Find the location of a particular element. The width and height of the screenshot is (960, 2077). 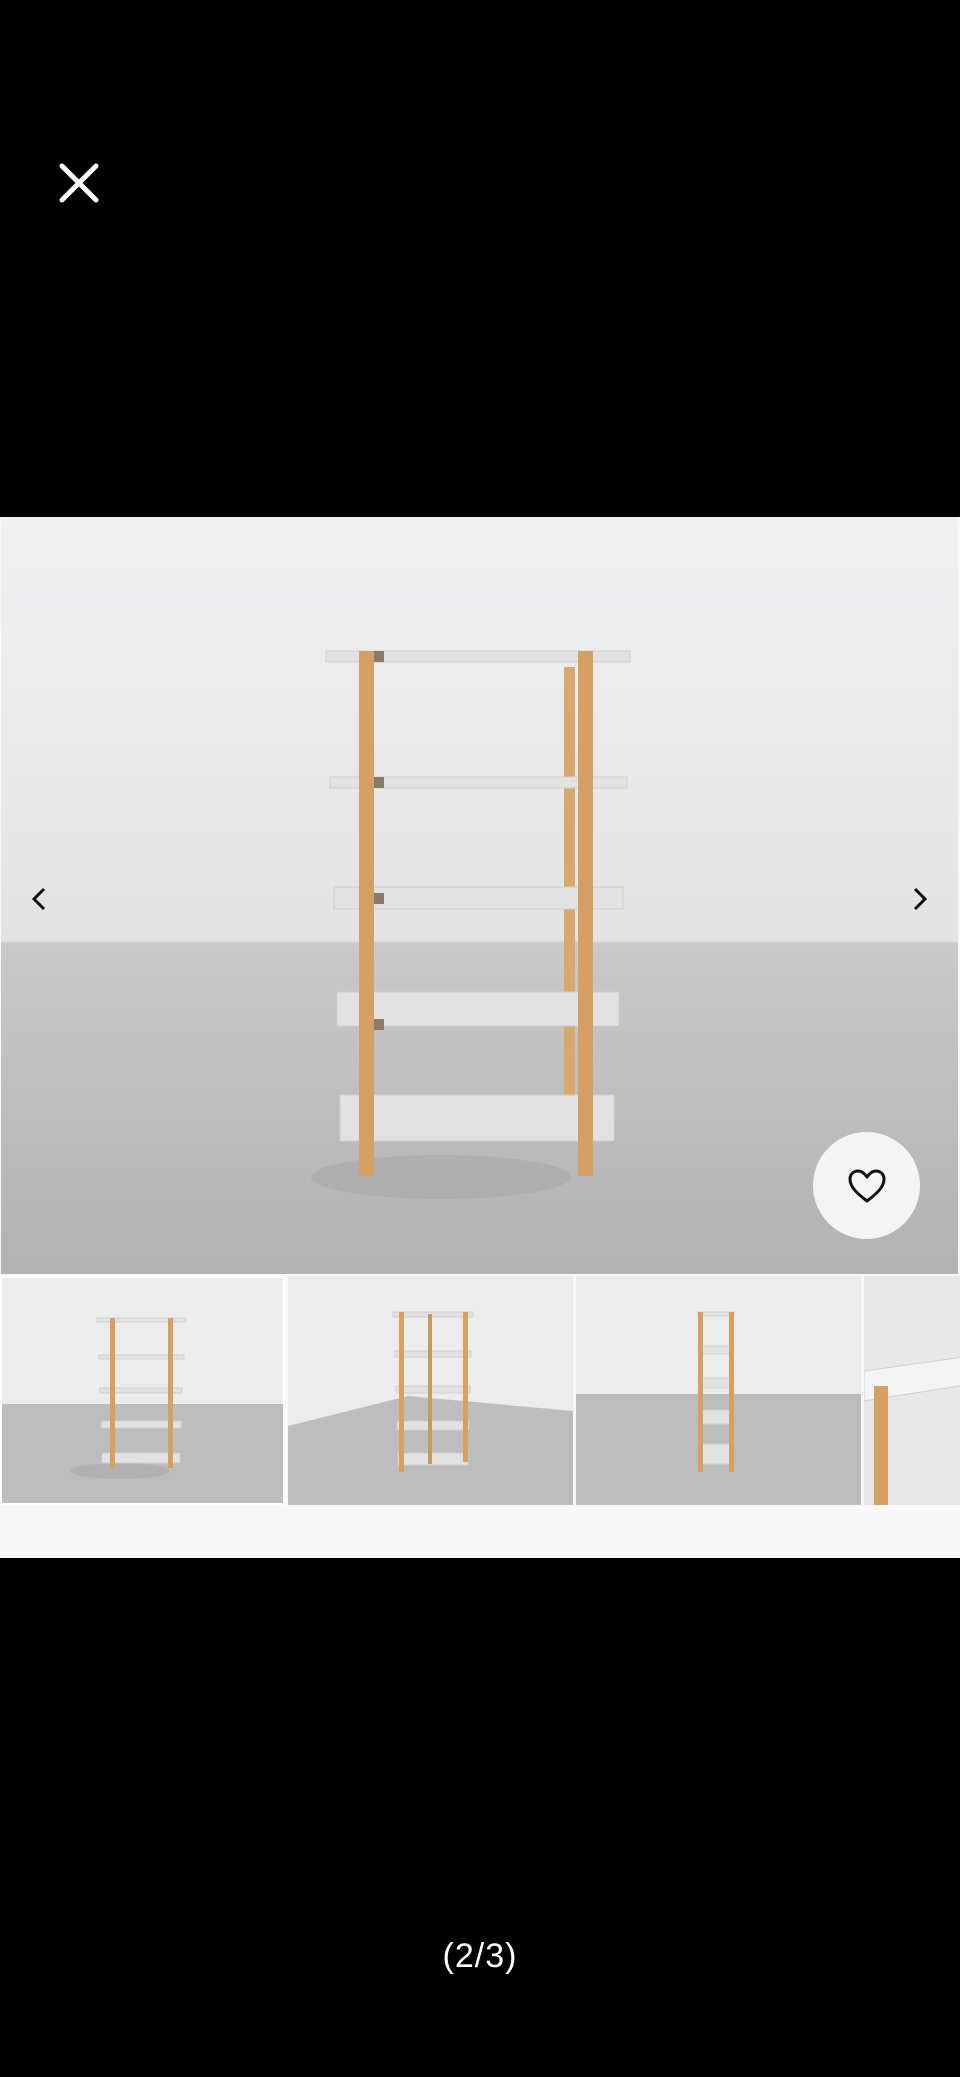

thumbnail-side-view is located at coordinates (718, 1390).